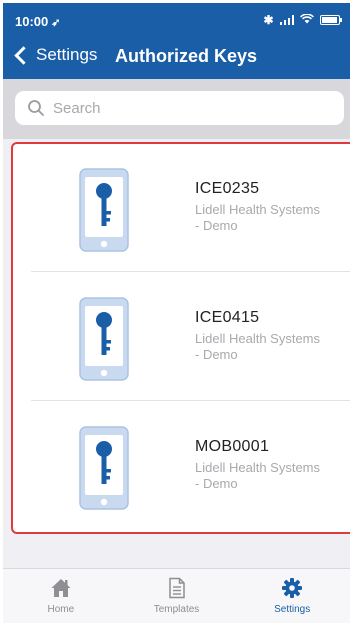 The width and height of the screenshot is (351, 626). What do you see at coordinates (186, 56) in the screenshot?
I see `page-title: Authorized Keys` at bounding box center [186, 56].